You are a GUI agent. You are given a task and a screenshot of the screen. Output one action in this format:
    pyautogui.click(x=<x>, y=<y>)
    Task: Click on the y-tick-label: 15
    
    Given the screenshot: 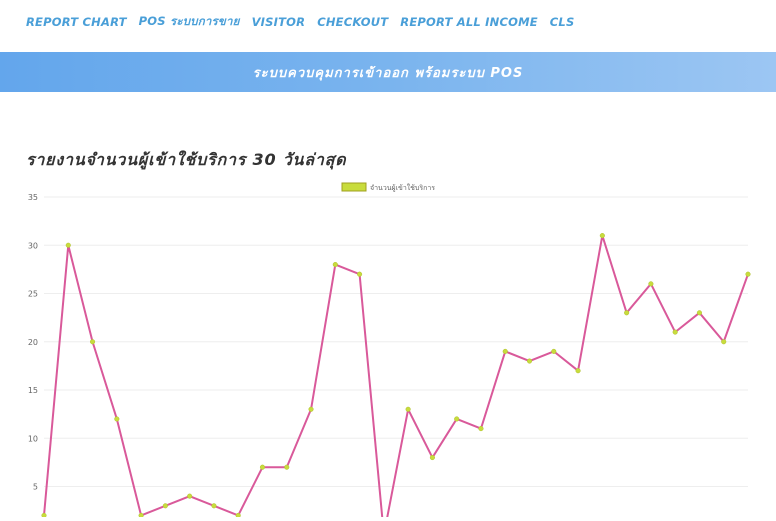 What is the action you would take?
    pyautogui.click(x=33, y=390)
    